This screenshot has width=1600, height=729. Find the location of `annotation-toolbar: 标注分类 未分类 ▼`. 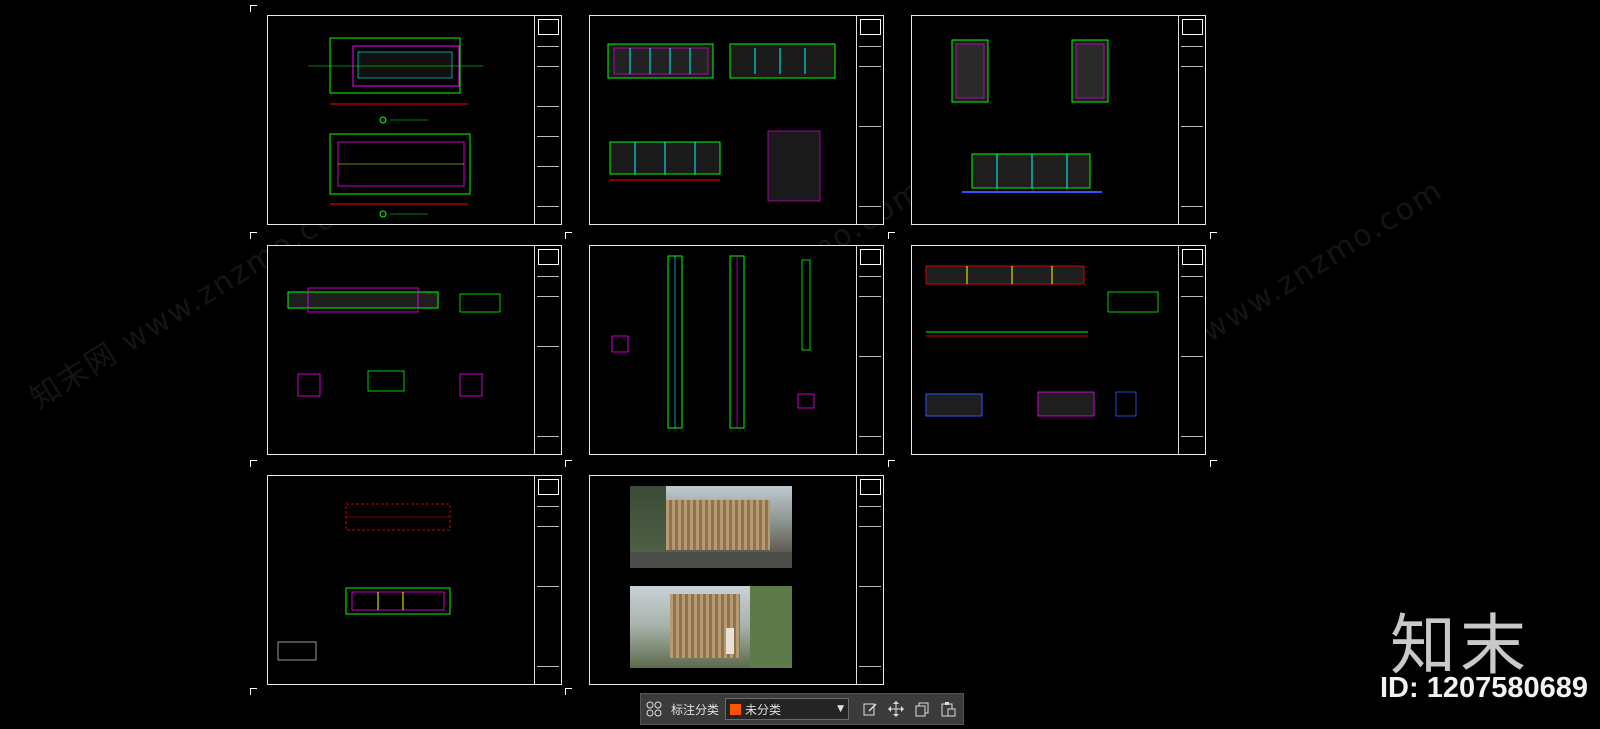

annotation-toolbar: 标注分类 未分类 ▼ is located at coordinates (802, 709).